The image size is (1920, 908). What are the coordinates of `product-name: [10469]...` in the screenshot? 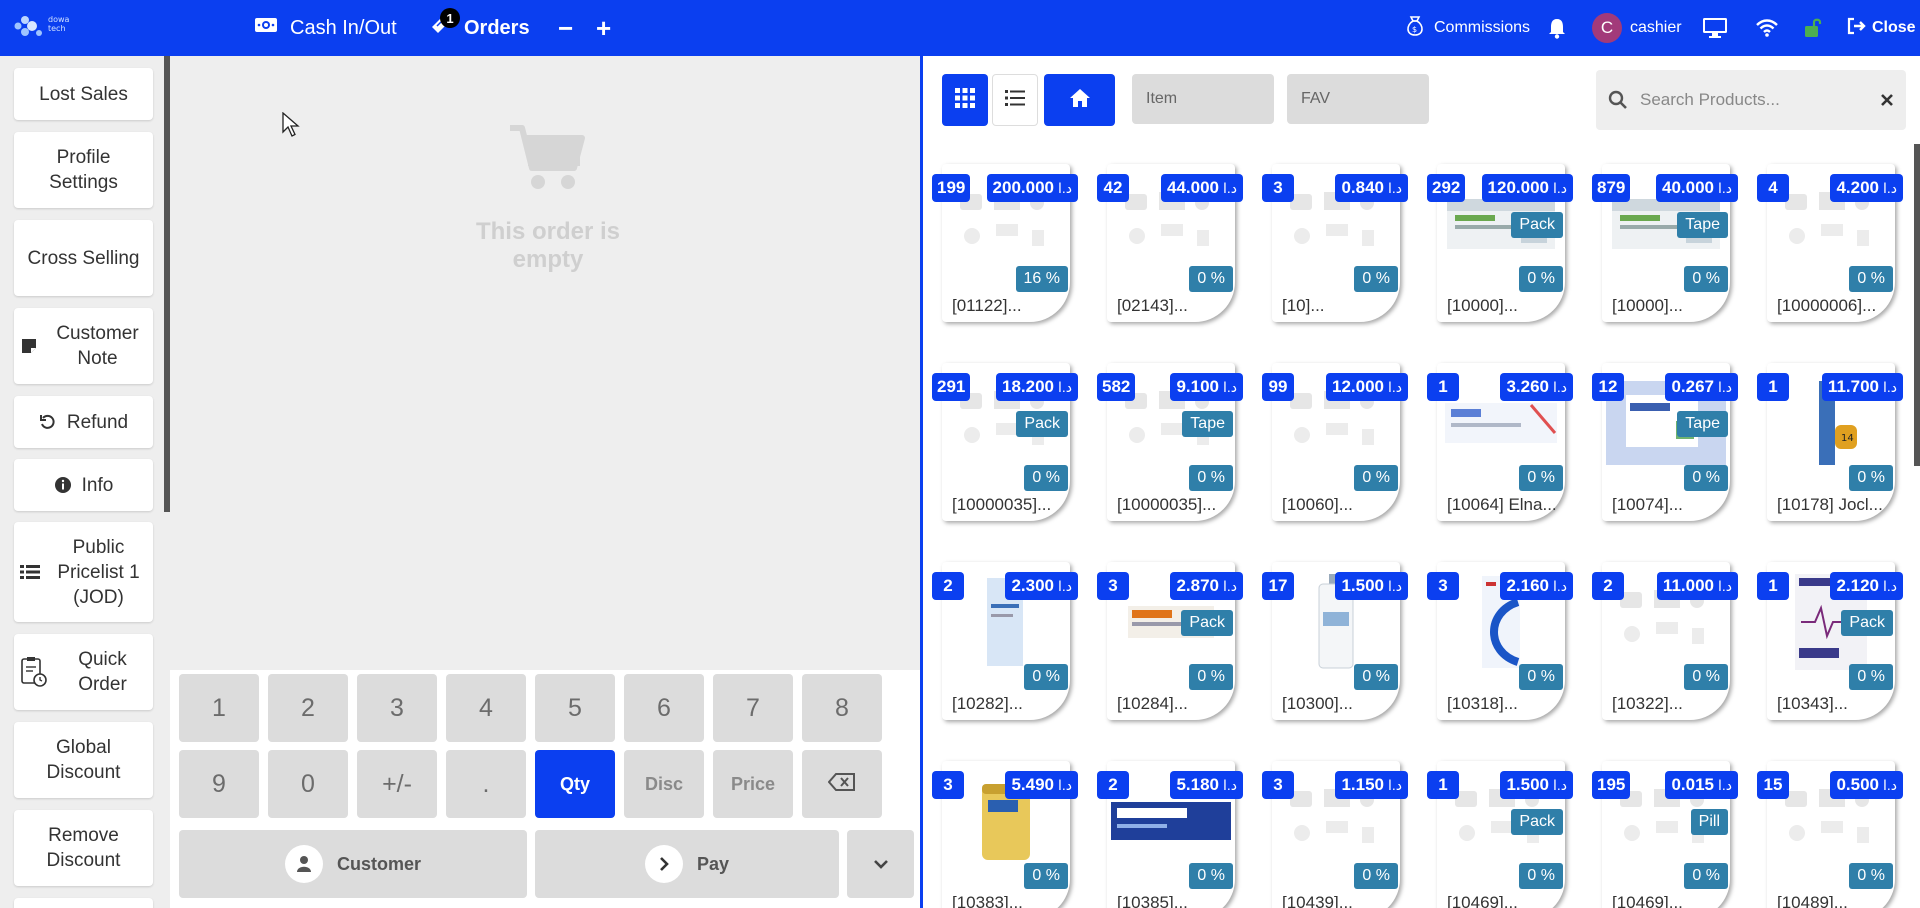 It's located at (1482, 900).